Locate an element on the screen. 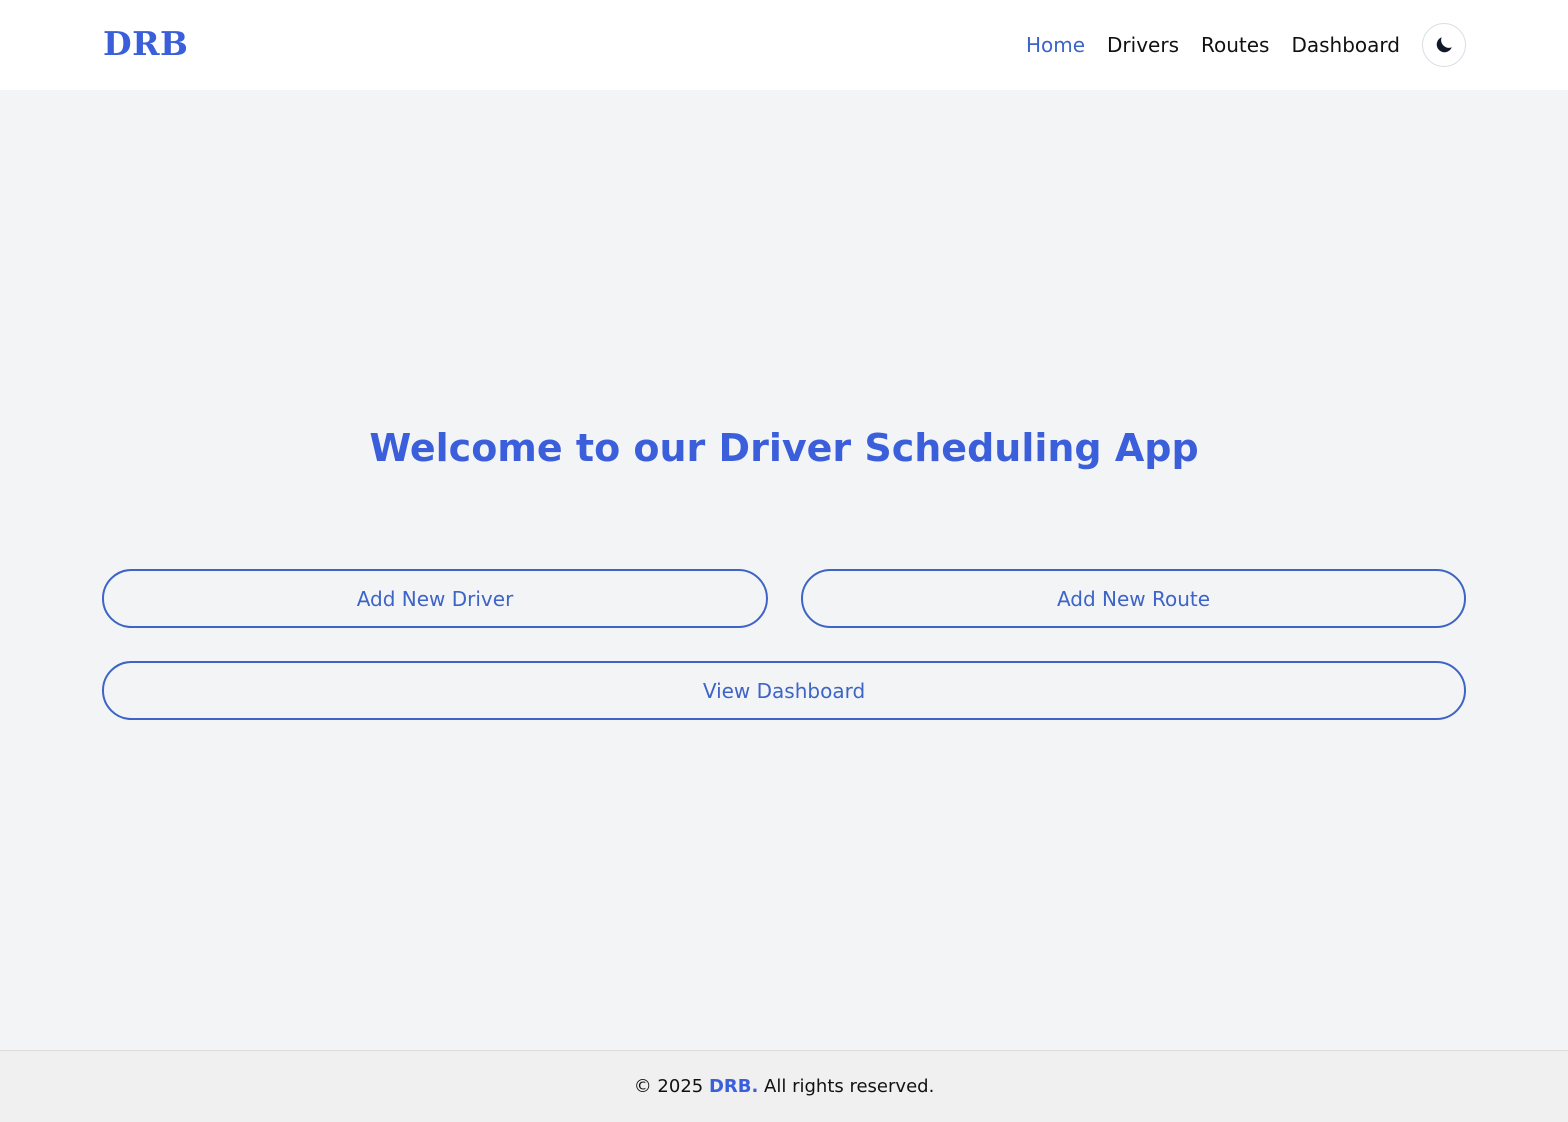 This screenshot has height=1122, width=1568. page-footer: © 2025 DRB. All rights reserved. is located at coordinates (784, 1086).